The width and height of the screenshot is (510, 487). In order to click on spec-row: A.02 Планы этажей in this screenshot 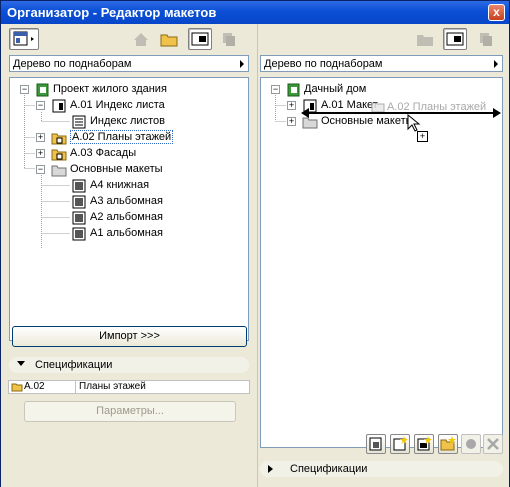, I will do `click(129, 387)`.